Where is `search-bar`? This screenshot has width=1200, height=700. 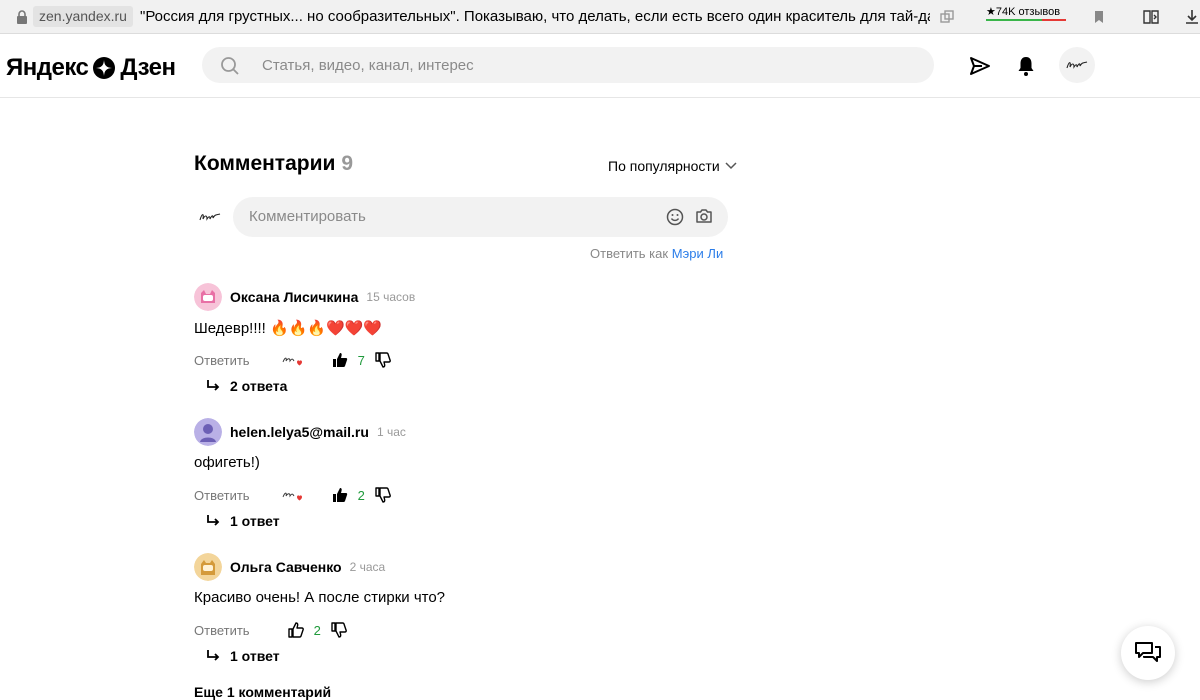
search-bar is located at coordinates (568, 65).